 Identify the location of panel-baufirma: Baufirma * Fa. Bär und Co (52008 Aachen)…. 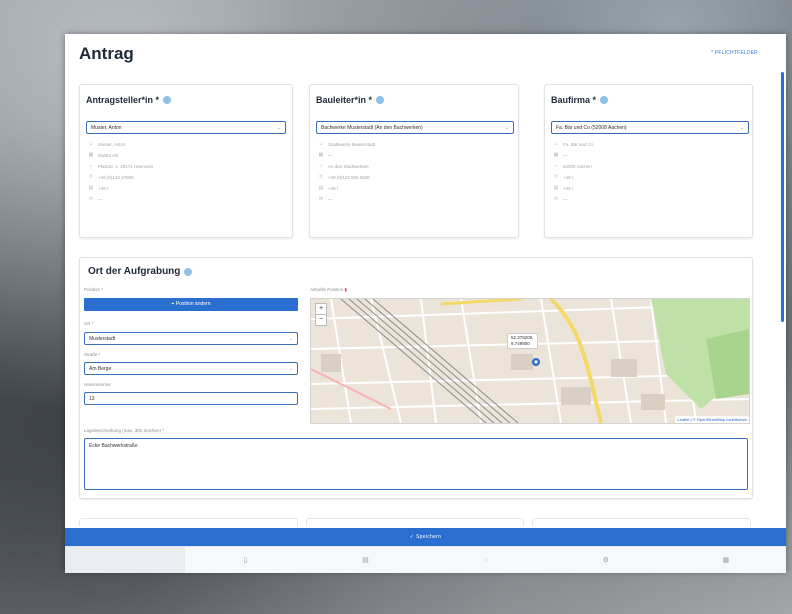
(648, 161).